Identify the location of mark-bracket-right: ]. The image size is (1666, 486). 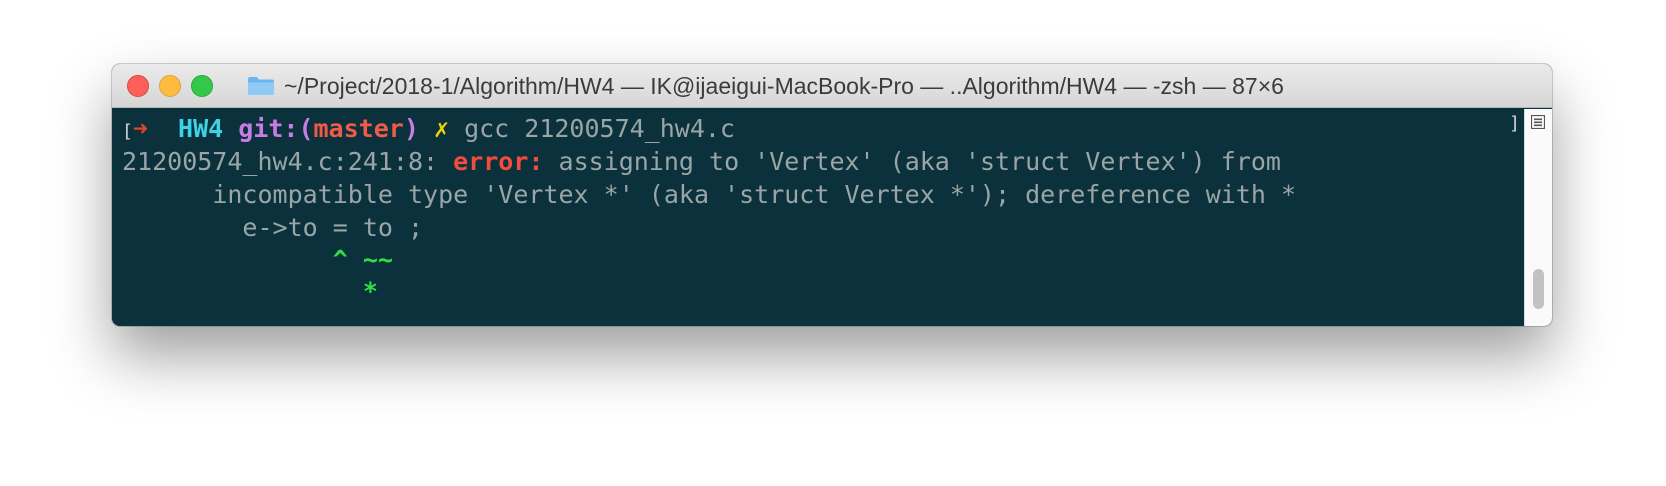
(1514, 123).